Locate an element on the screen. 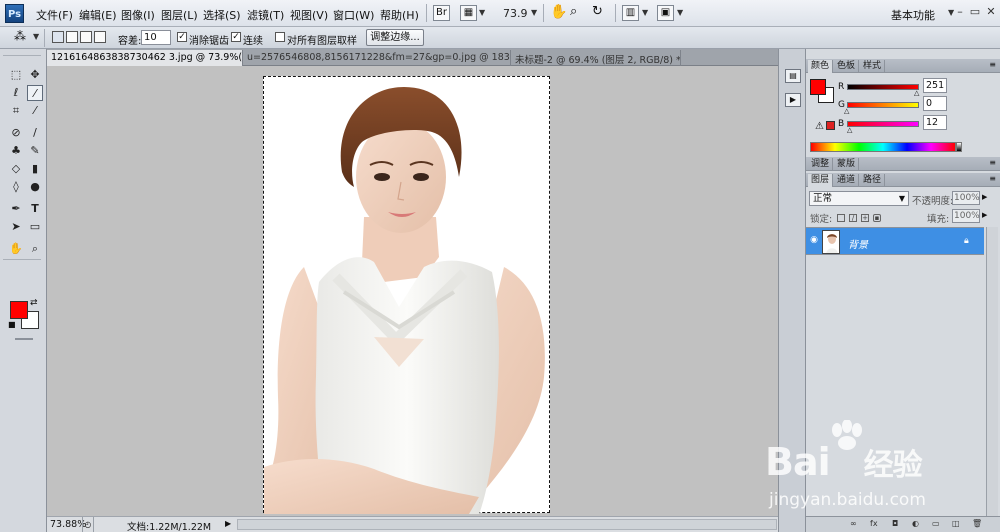 Image resolution: width=1000 pixels, height=532 pixels. lock-all-icon: ▪ is located at coordinates (877, 218).